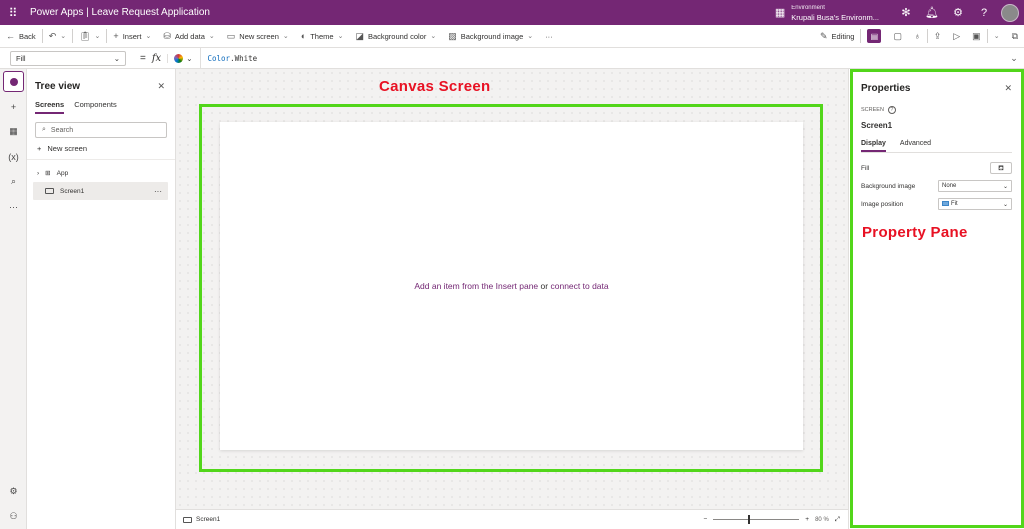  I want to click on left-rail-bottom: ⚙ ⚇, so click(13, 504).